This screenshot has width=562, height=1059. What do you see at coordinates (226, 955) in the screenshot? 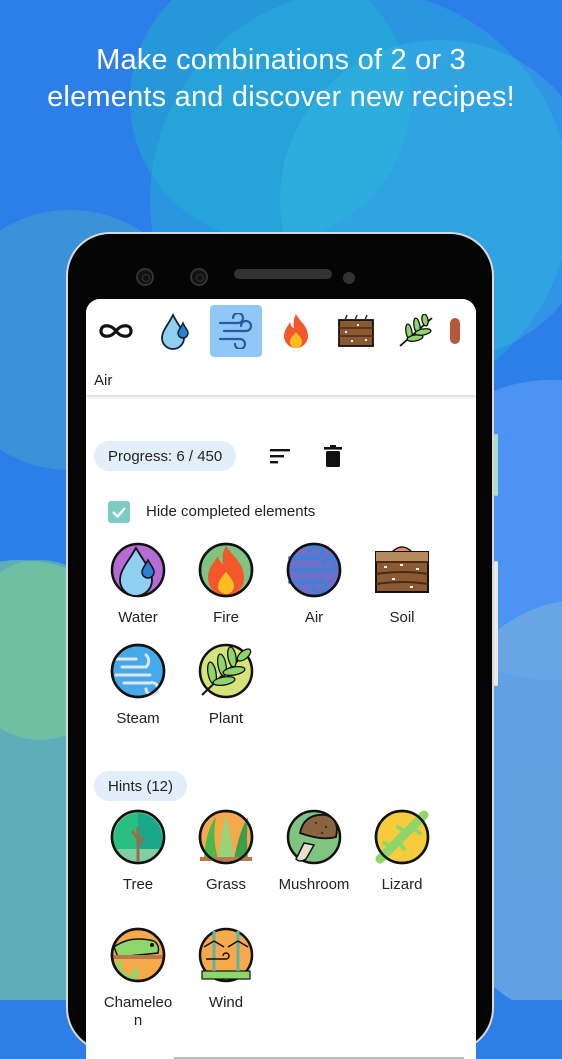
I see `wind-turbine-icon` at bounding box center [226, 955].